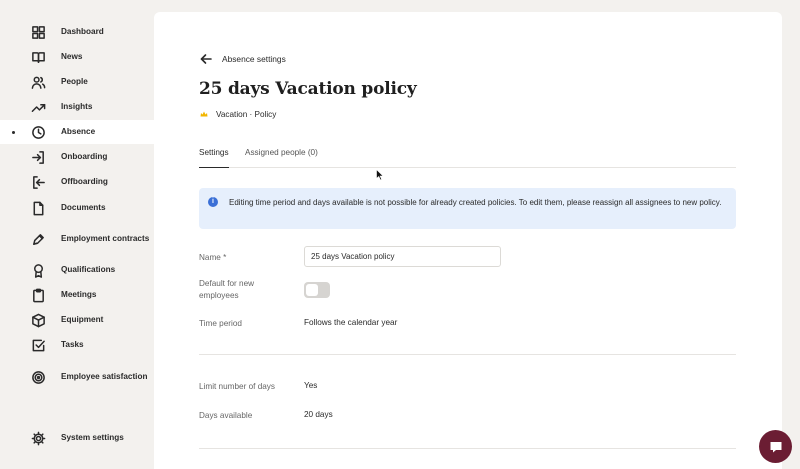  I want to click on active-indicator, so click(13, 132).